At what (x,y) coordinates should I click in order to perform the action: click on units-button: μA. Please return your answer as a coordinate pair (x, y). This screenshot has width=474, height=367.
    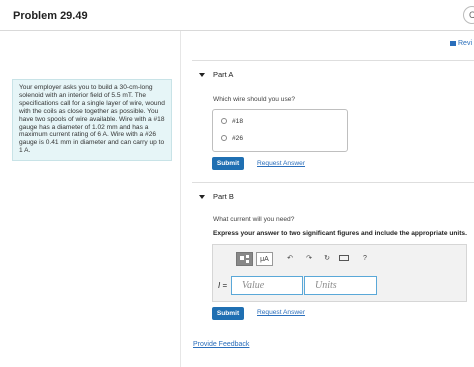
    Looking at the image, I should click on (264, 259).